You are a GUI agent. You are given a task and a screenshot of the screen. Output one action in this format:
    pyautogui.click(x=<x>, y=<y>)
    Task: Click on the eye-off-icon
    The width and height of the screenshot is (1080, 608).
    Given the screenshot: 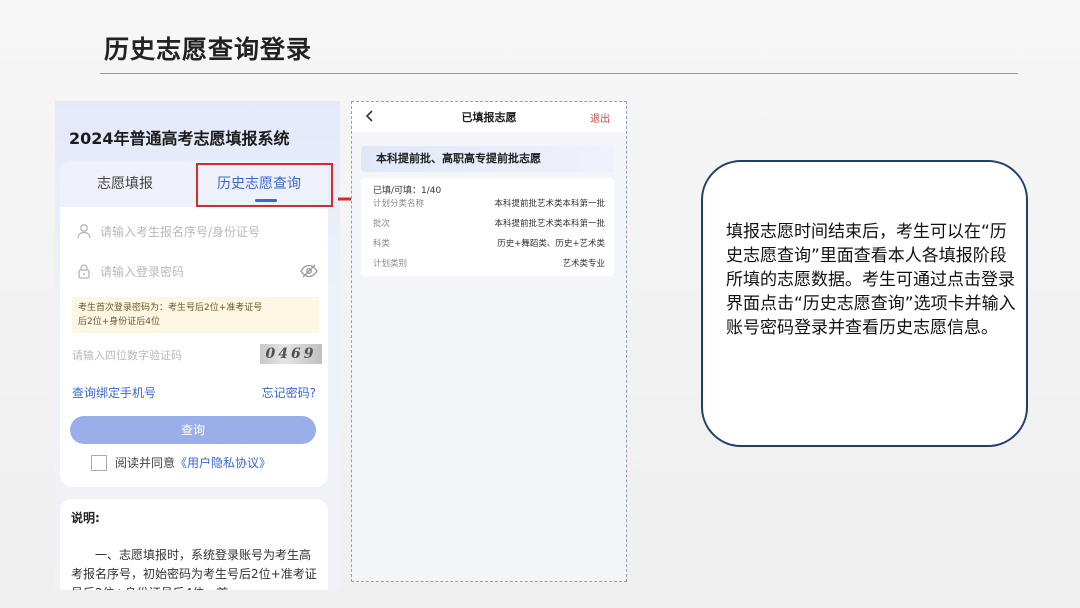 What is the action you would take?
    pyautogui.click(x=309, y=271)
    